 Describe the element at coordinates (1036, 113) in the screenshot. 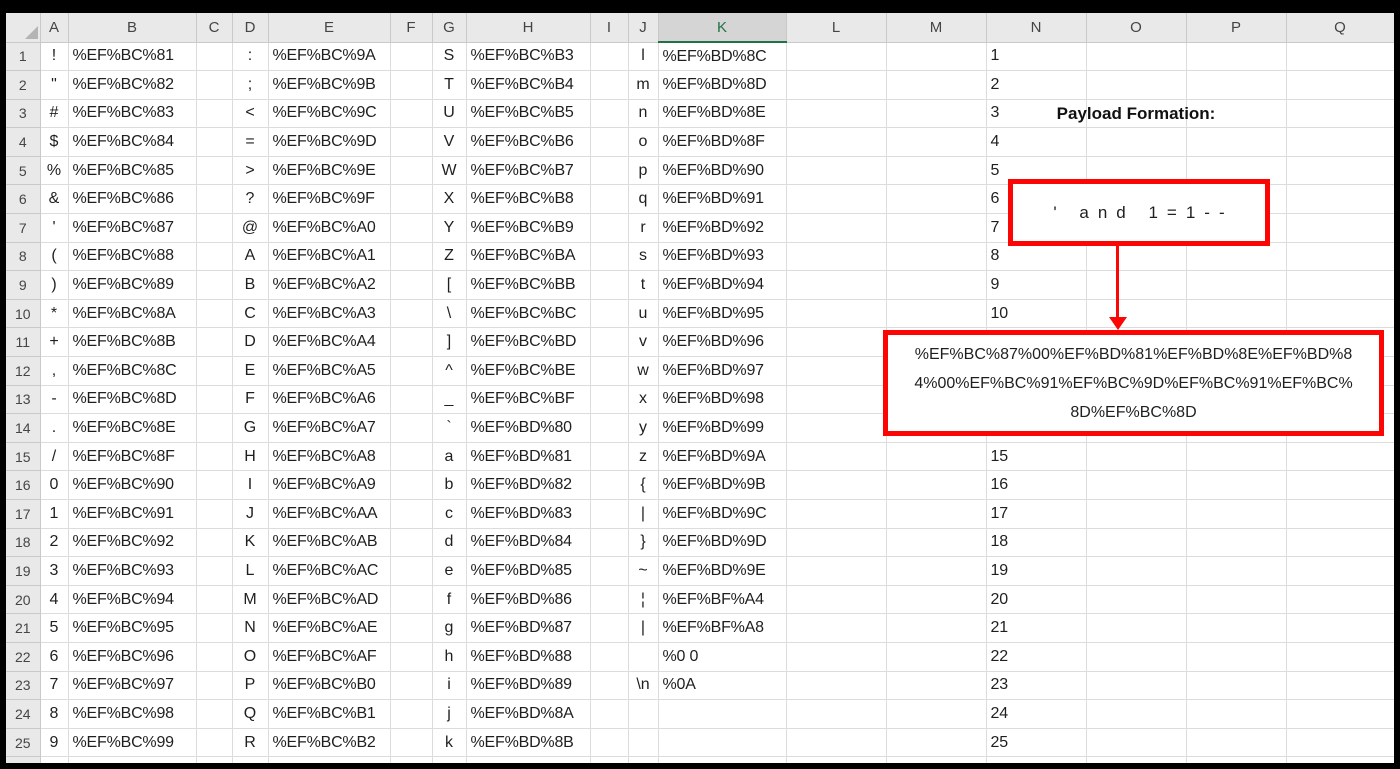

I see `cell-N3: 3` at that location.